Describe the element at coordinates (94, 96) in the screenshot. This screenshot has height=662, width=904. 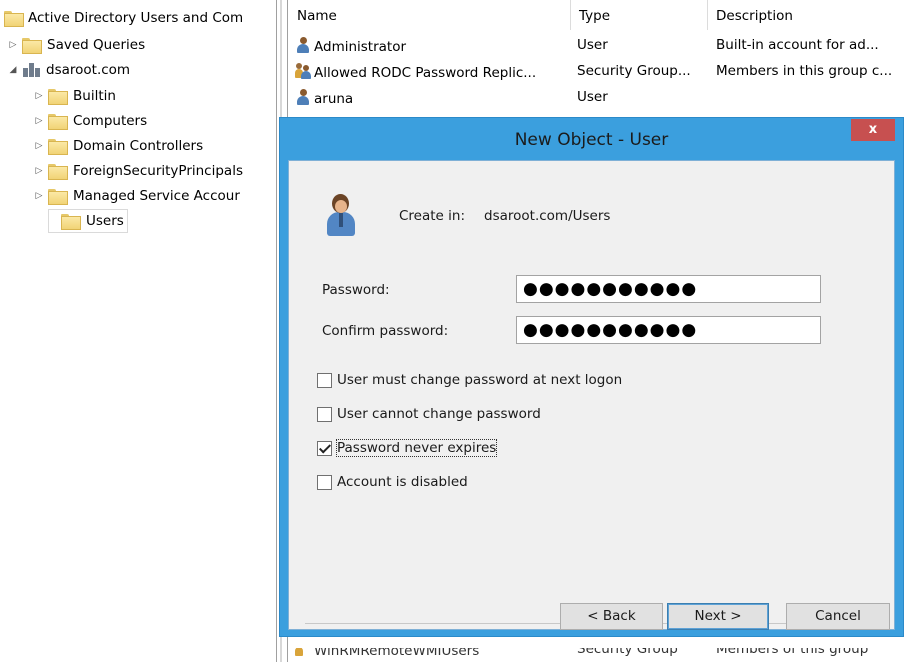
I see `tree-item-label: Builtin` at that location.